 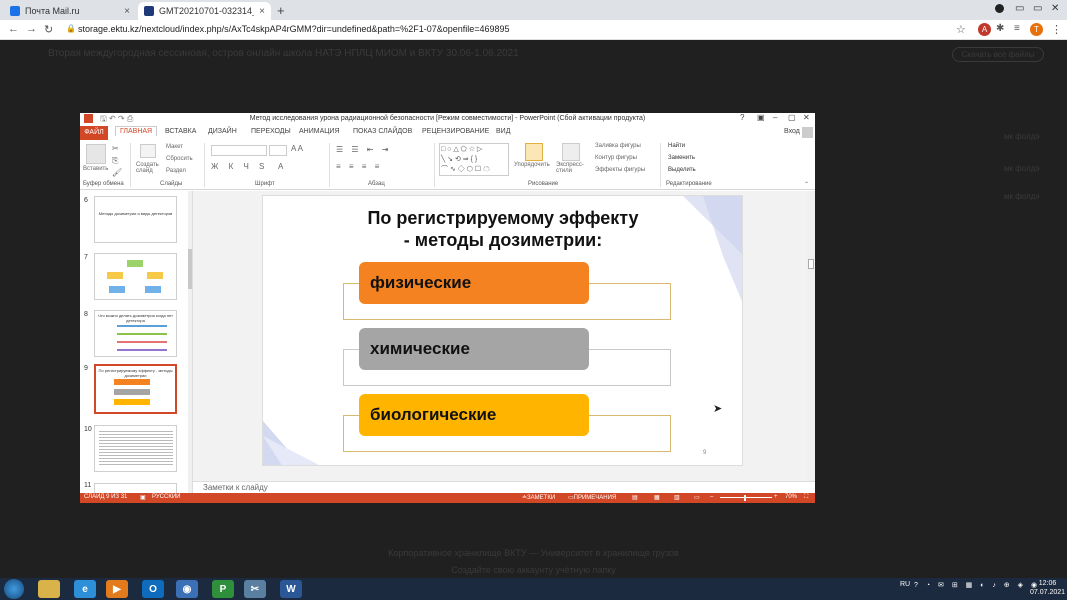 I want to click on back-icon: ←, so click(x=13, y=29).